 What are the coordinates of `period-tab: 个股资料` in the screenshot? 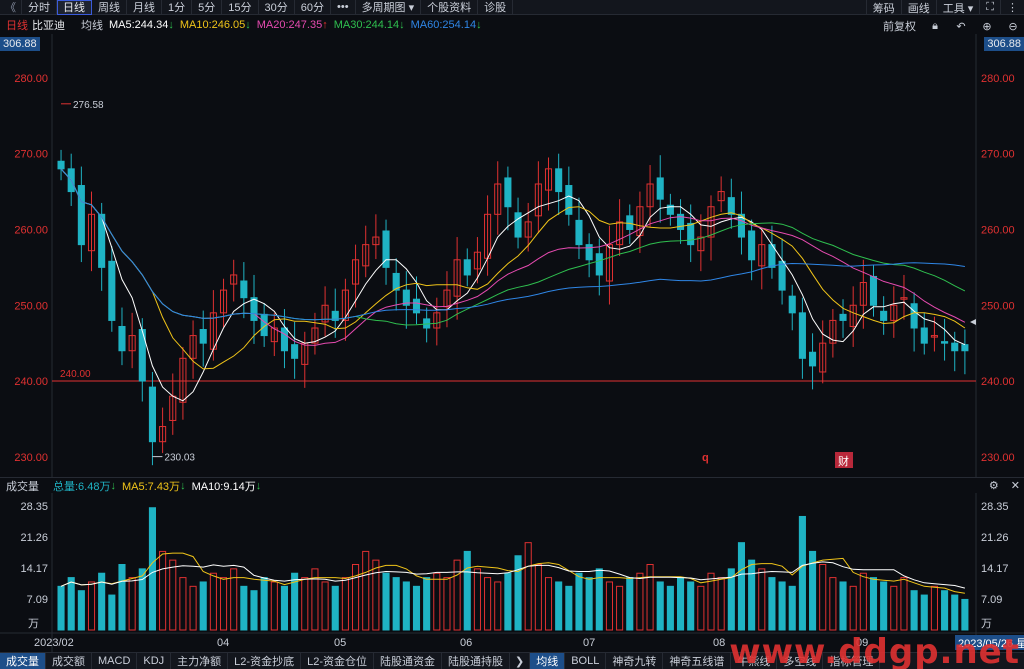 It's located at (450, 7).